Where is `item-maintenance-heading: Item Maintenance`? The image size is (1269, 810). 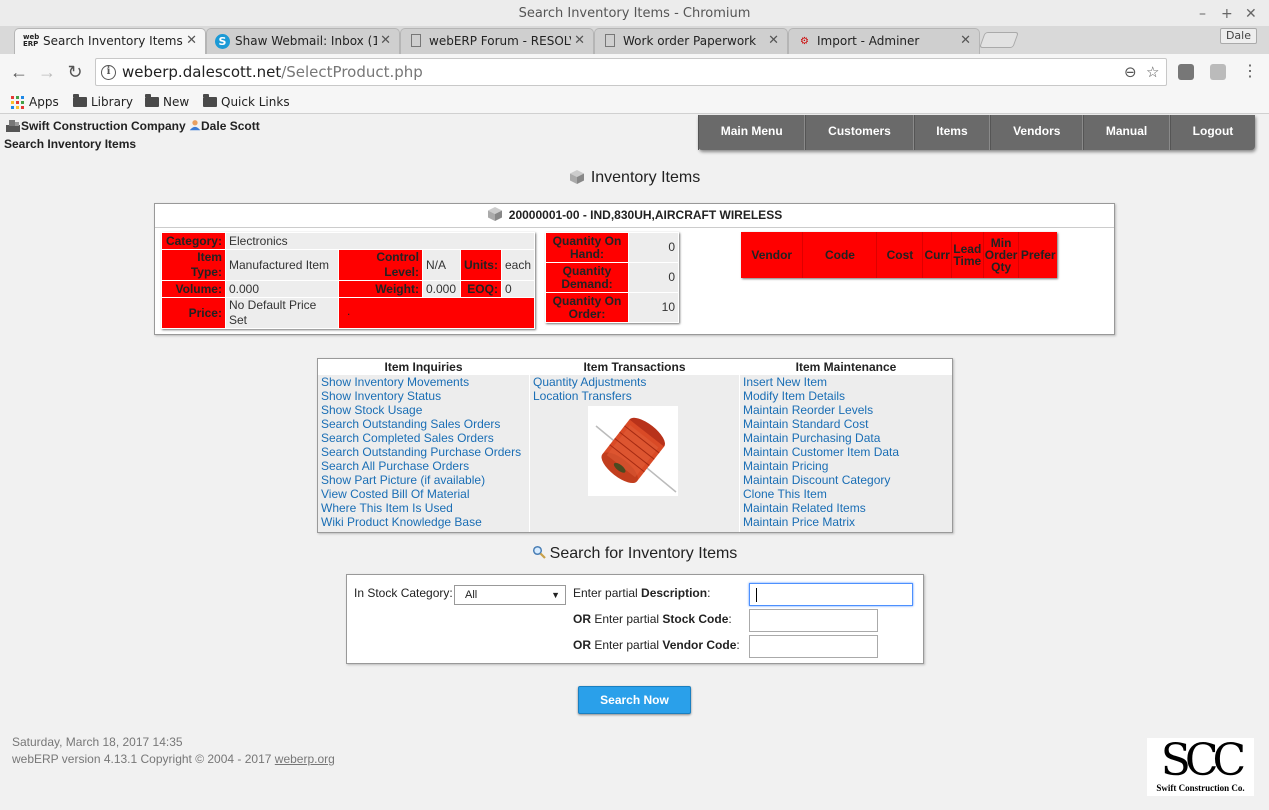 item-maintenance-heading: Item Maintenance is located at coordinates (846, 367).